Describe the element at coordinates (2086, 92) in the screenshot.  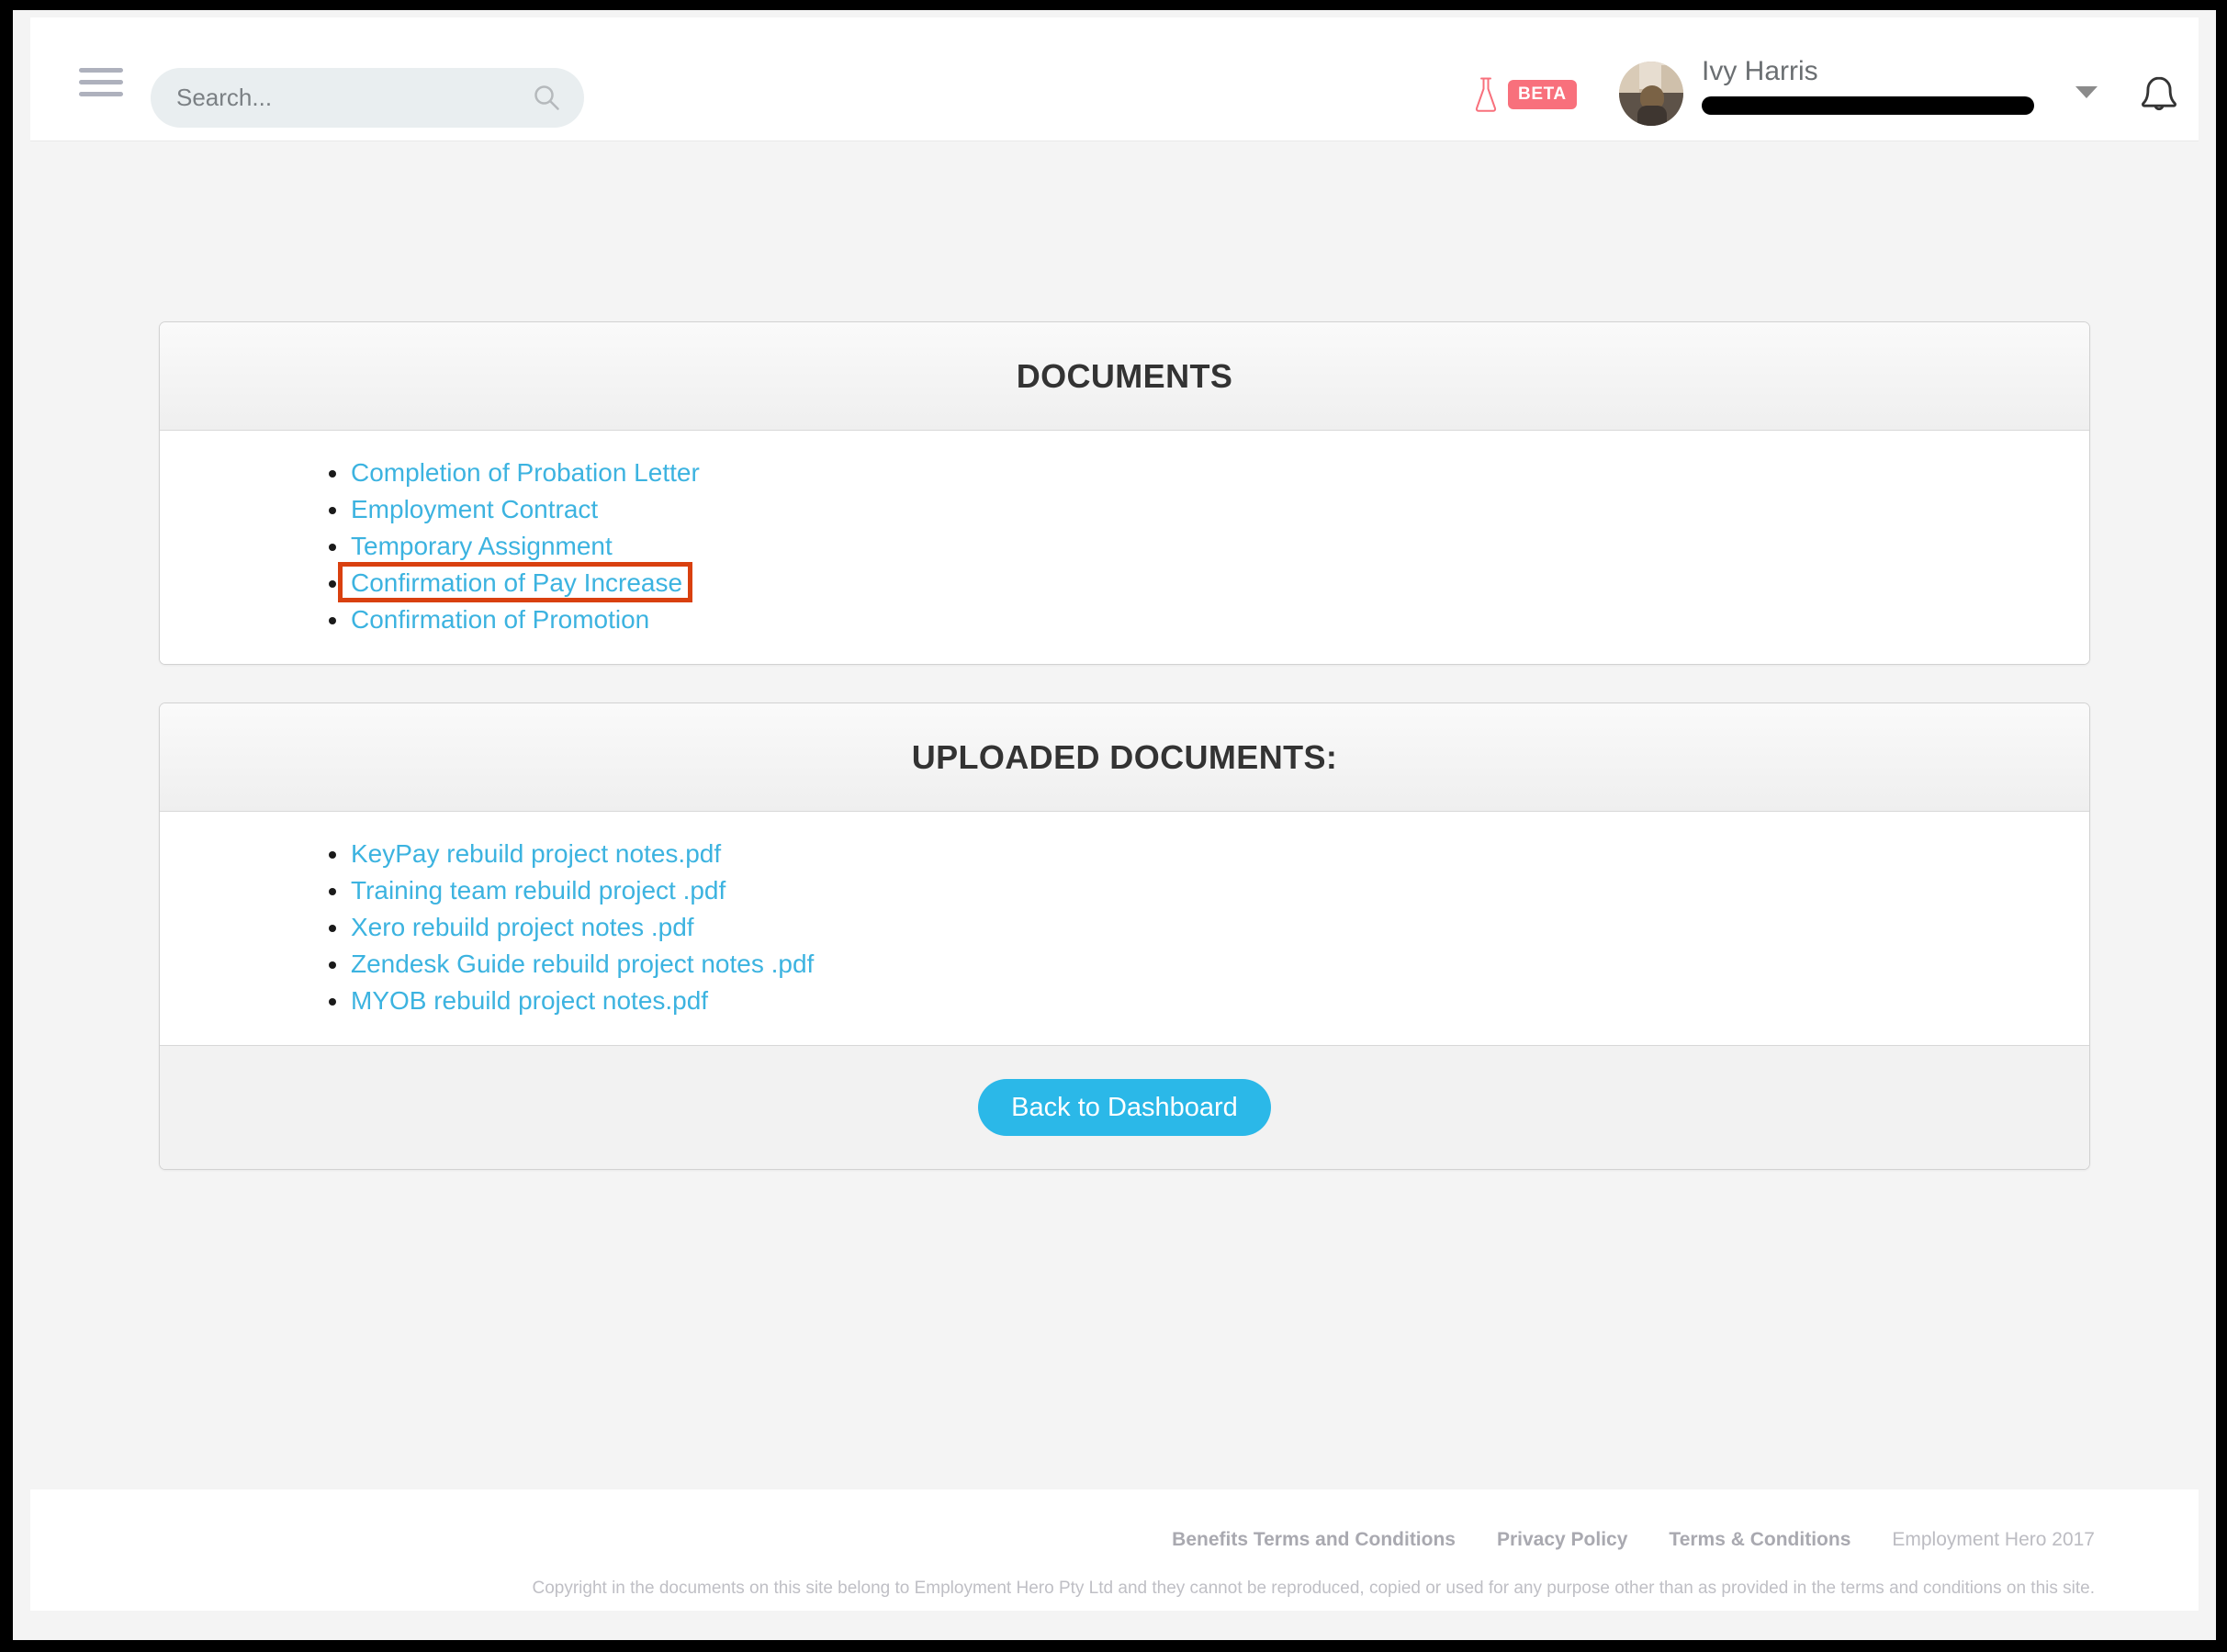
I see `chevron-down-icon` at that location.